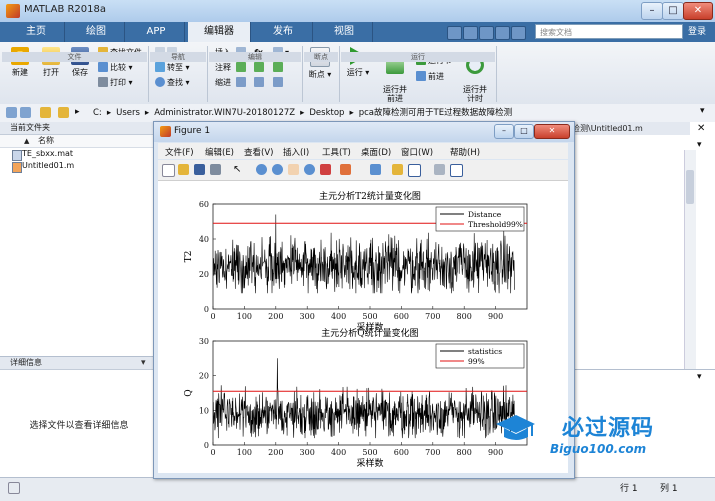 The image size is (715, 501). What do you see at coordinates (552, 131) in the screenshot?
I see `figure-close-button: ✕` at bounding box center [552, 131].